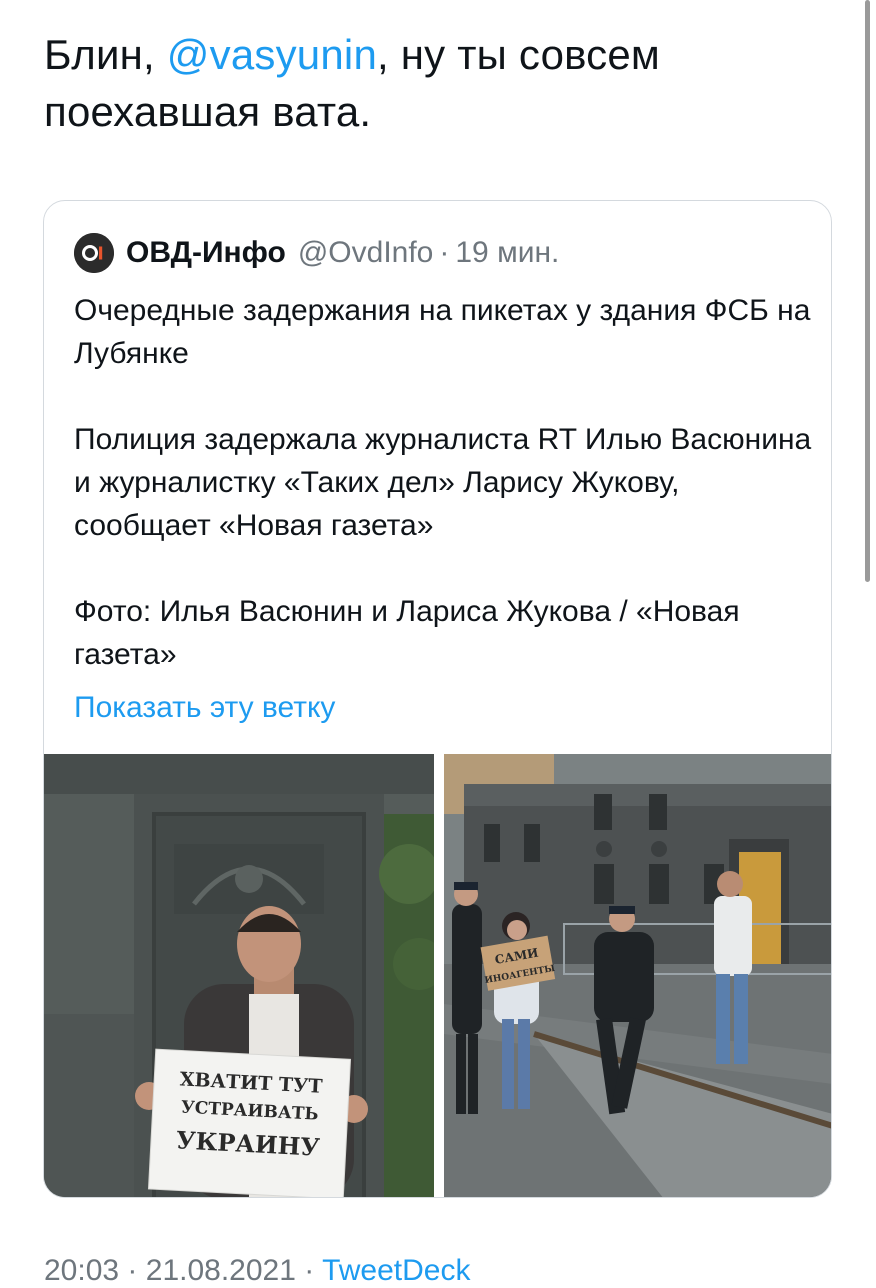 The image size is (876, 1288). I want to click on mention-link: @vasyunin, so click(272, 54).